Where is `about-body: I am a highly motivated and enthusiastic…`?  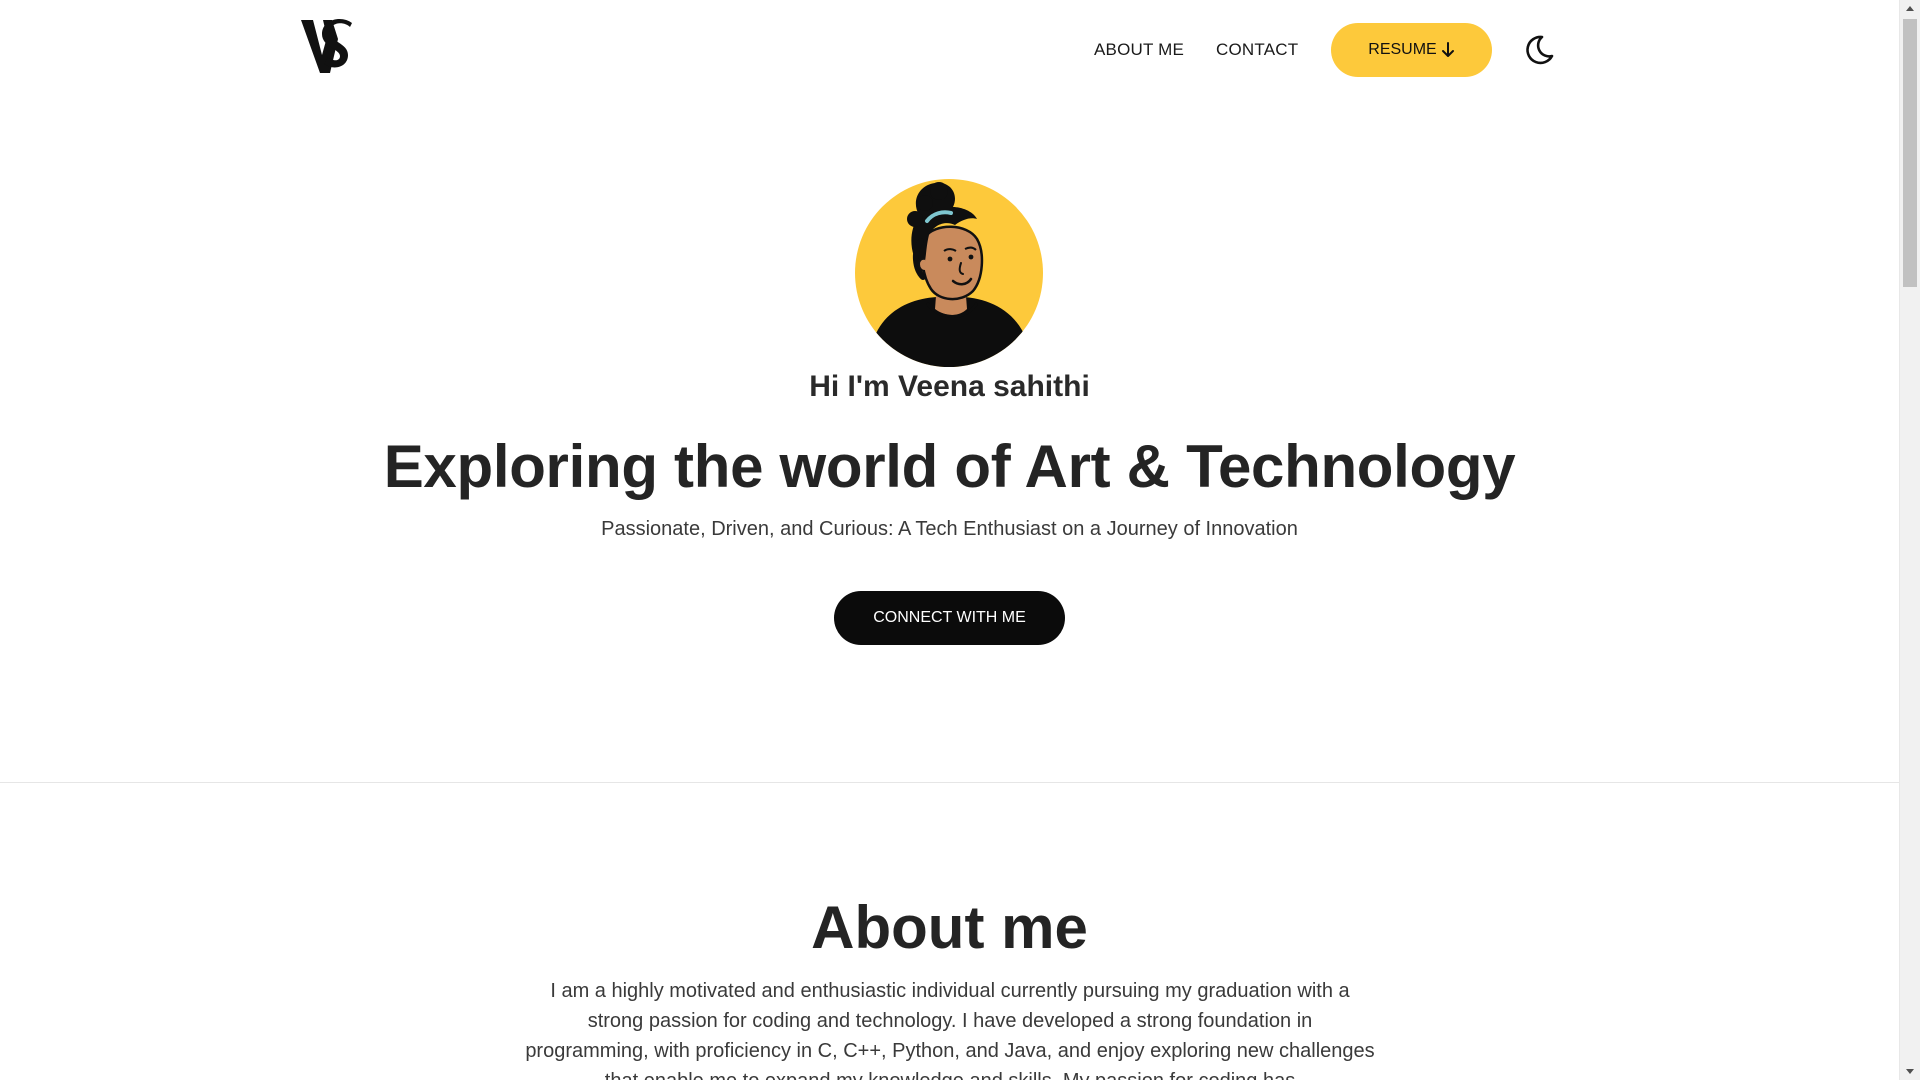 about-body: I am a highly motivated and enthusiastic… is located at coordinates (950, 1030).